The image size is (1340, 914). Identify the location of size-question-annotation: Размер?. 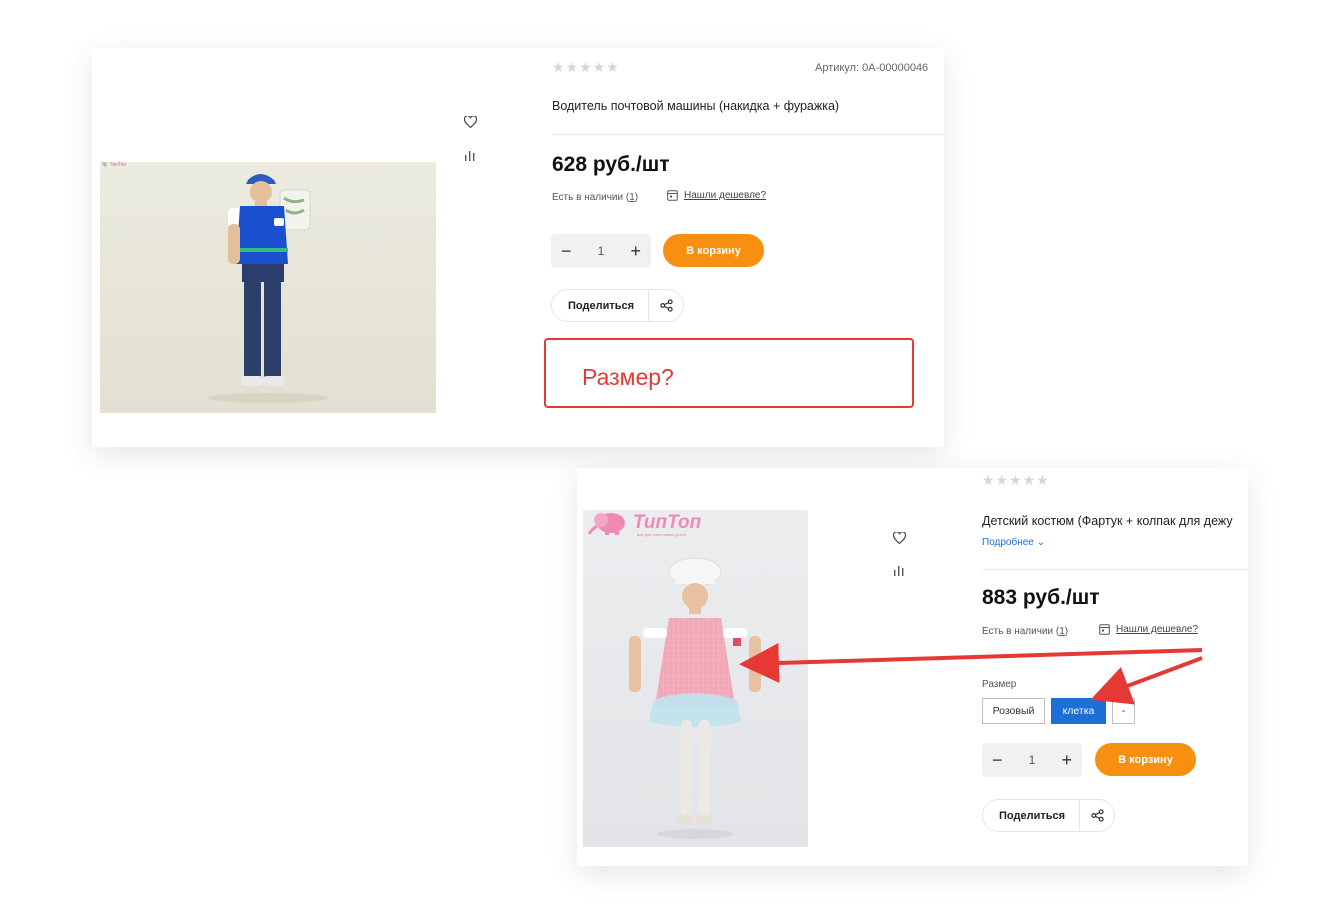
(729, 373).